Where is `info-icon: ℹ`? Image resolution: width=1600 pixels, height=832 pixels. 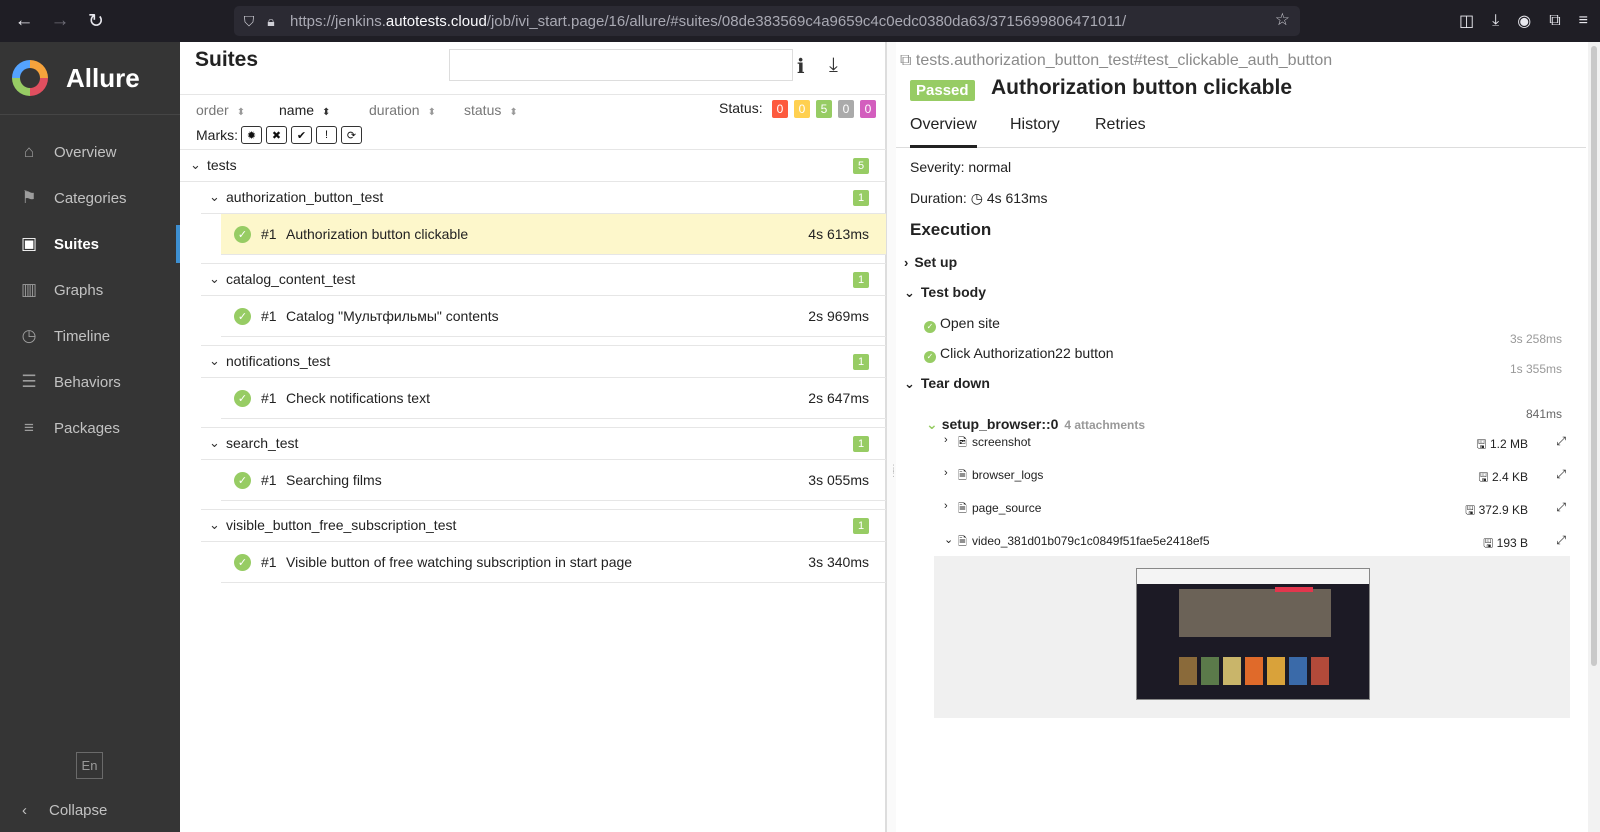 info-icon: ℹ is located at coordinates (801, 66).